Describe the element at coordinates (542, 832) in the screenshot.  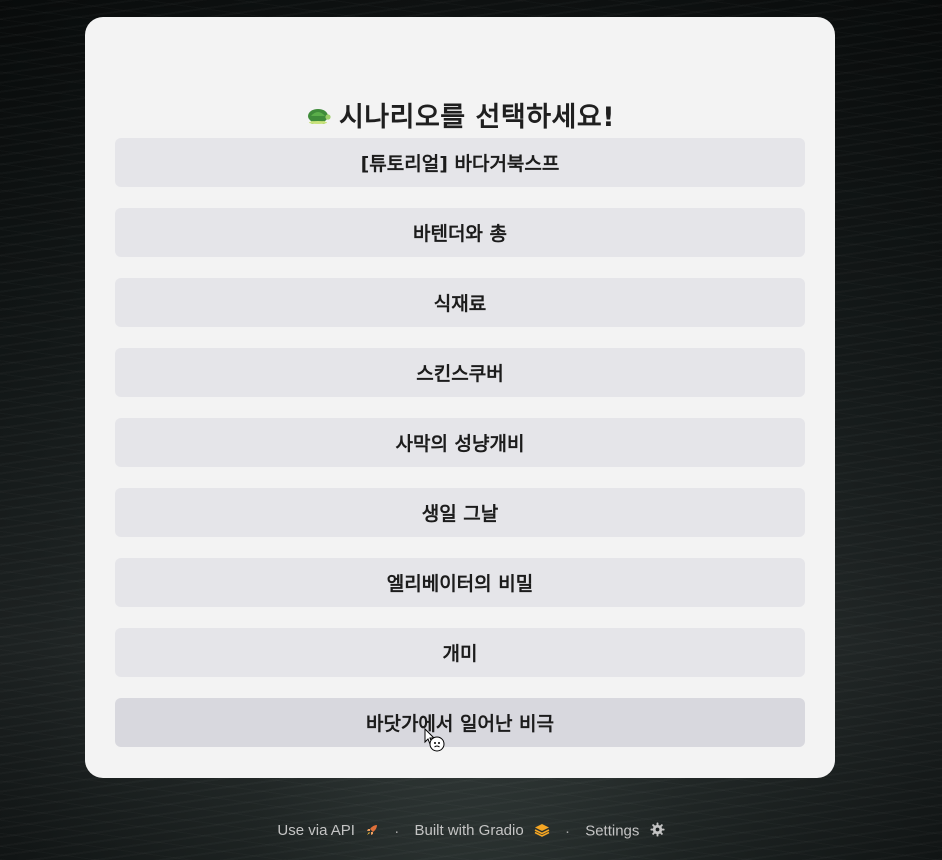
I see `gradio-logo-icon` at that location.